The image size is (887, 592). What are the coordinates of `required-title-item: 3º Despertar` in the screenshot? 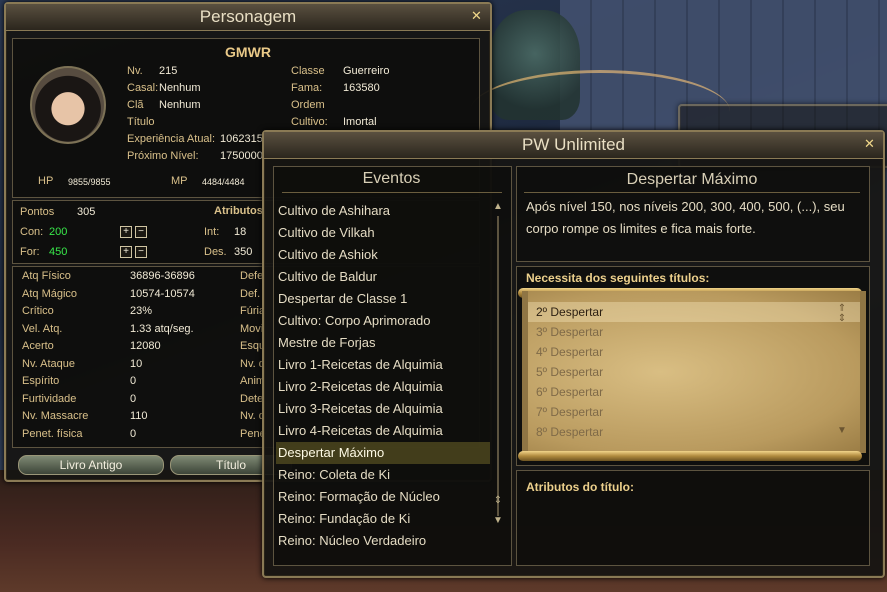 It's located at (694, 332).